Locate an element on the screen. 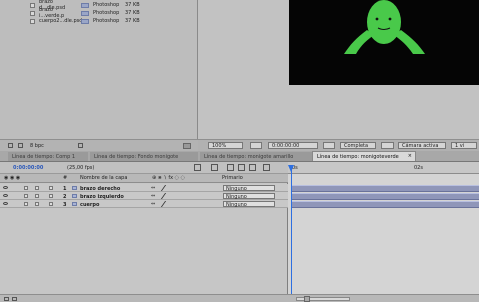 The image size is (479, 302). tab-label: Línea de tiempo: monigote amarillo is located at coordinates (249, 157).